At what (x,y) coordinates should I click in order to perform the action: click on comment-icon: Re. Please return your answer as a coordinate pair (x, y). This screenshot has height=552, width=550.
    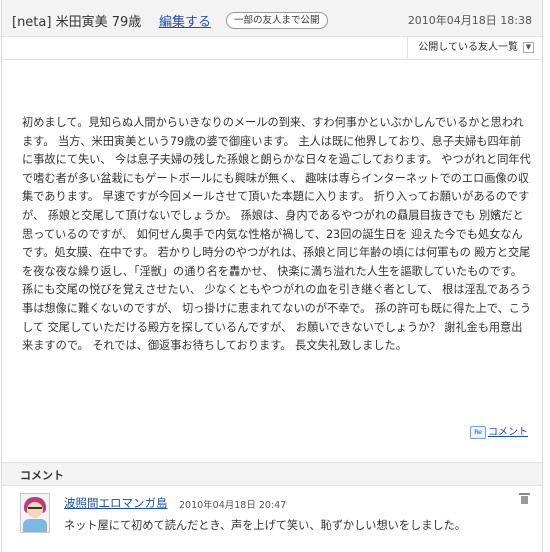
    Looking at the image, I should click on (478, 432).